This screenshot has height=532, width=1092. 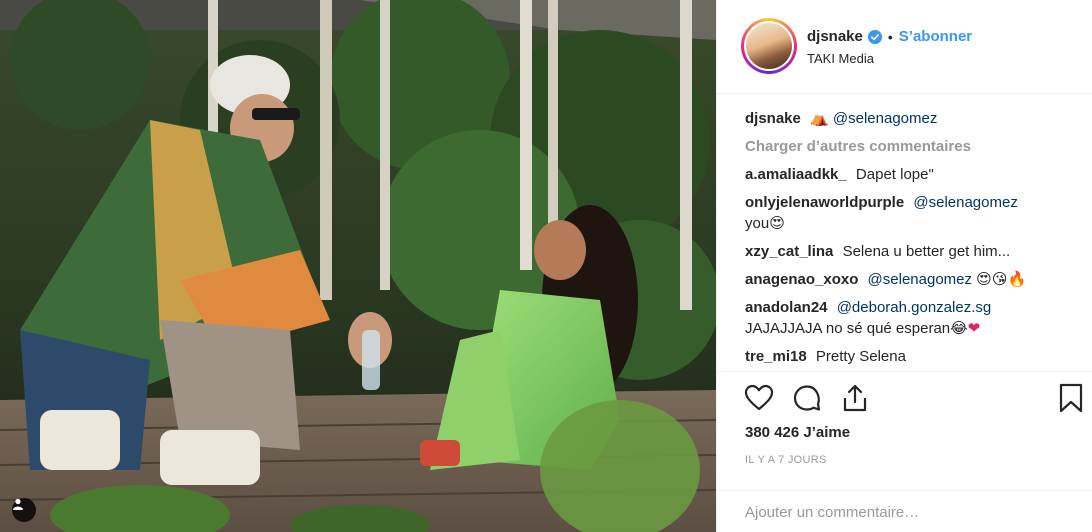 What do you see at coordinates (914, 307) in the screenshot?
I see `comment-mention: @deborah.gonzalez.sg` at bounding box center [914, 307].